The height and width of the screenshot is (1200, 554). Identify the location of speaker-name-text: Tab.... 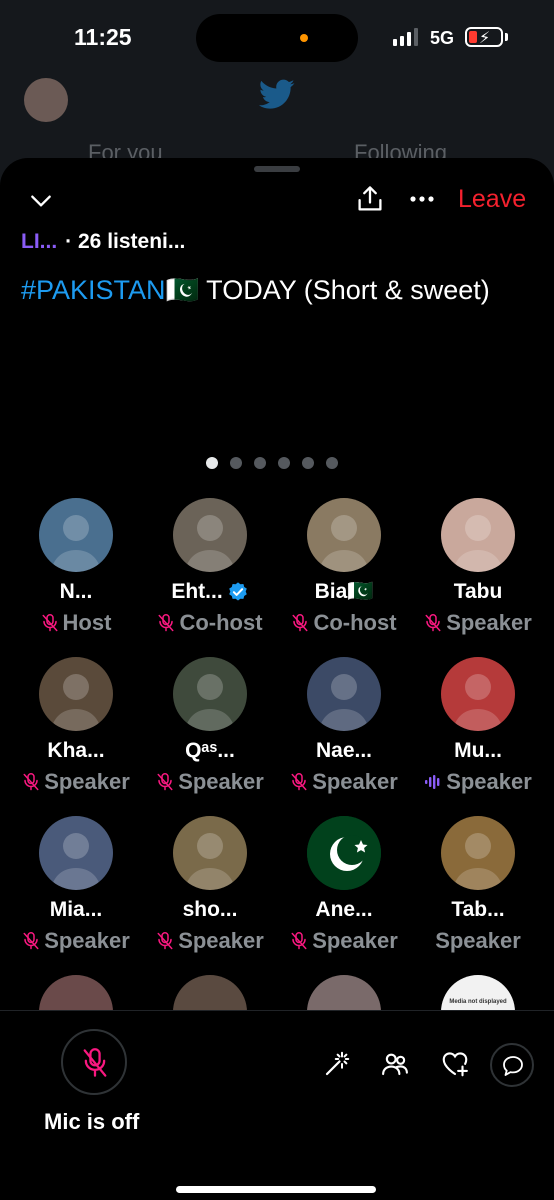
(478, 909).